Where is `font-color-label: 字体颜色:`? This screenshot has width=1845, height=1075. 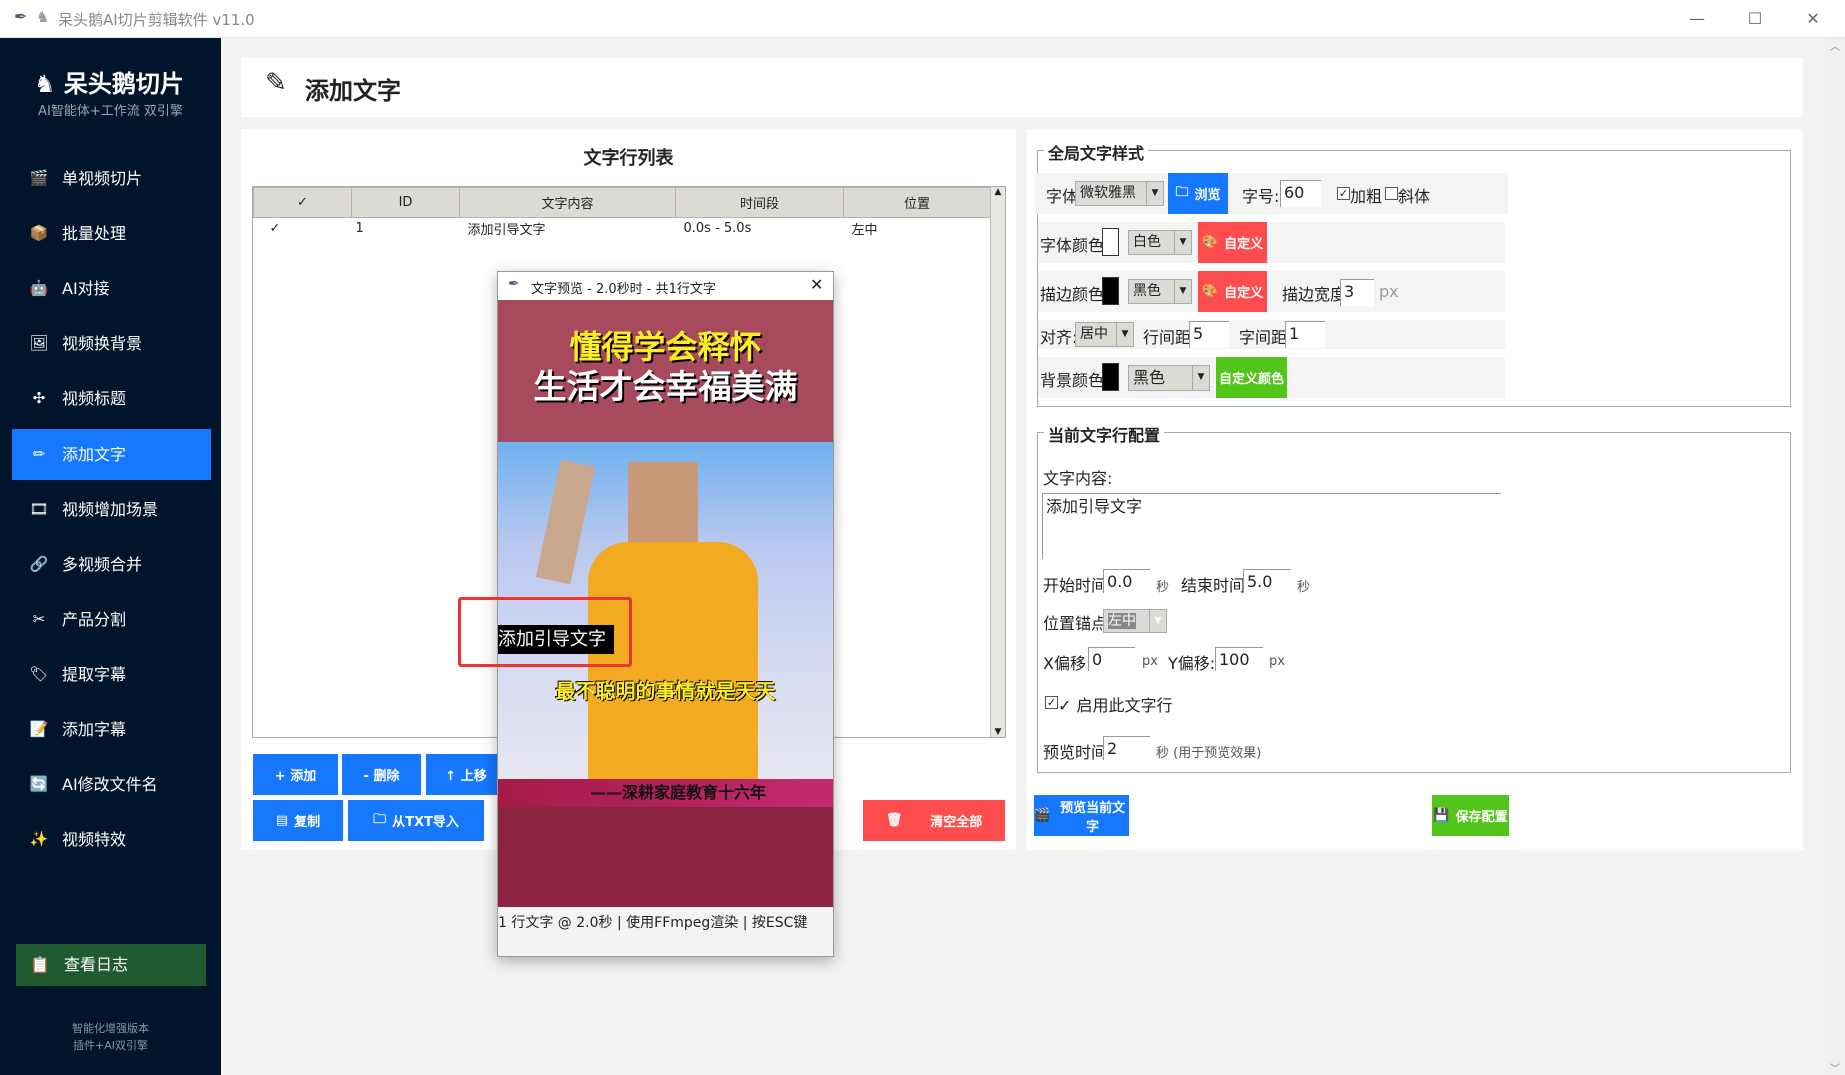 font-color-label: 字体颜色: is located at coordinates (1075, 245).